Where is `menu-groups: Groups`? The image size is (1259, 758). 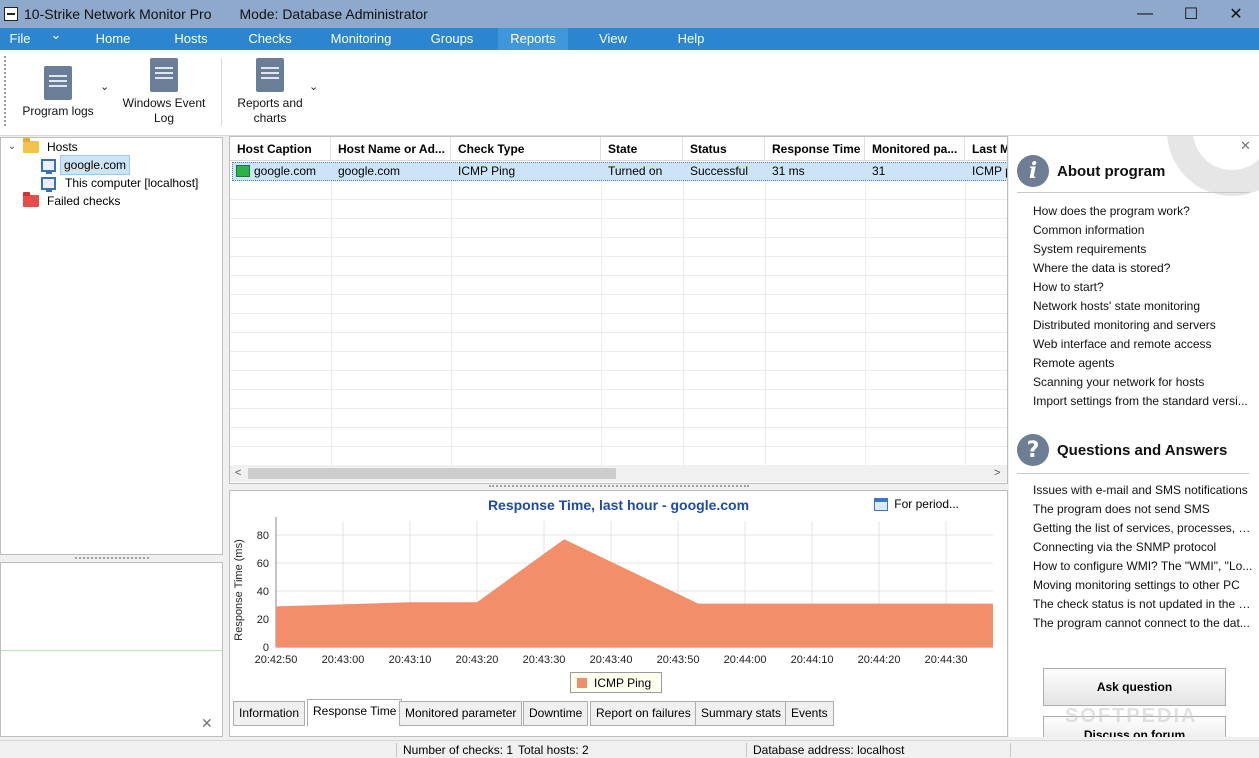
menu-groups: Groups is located at coordinates (452, 39).